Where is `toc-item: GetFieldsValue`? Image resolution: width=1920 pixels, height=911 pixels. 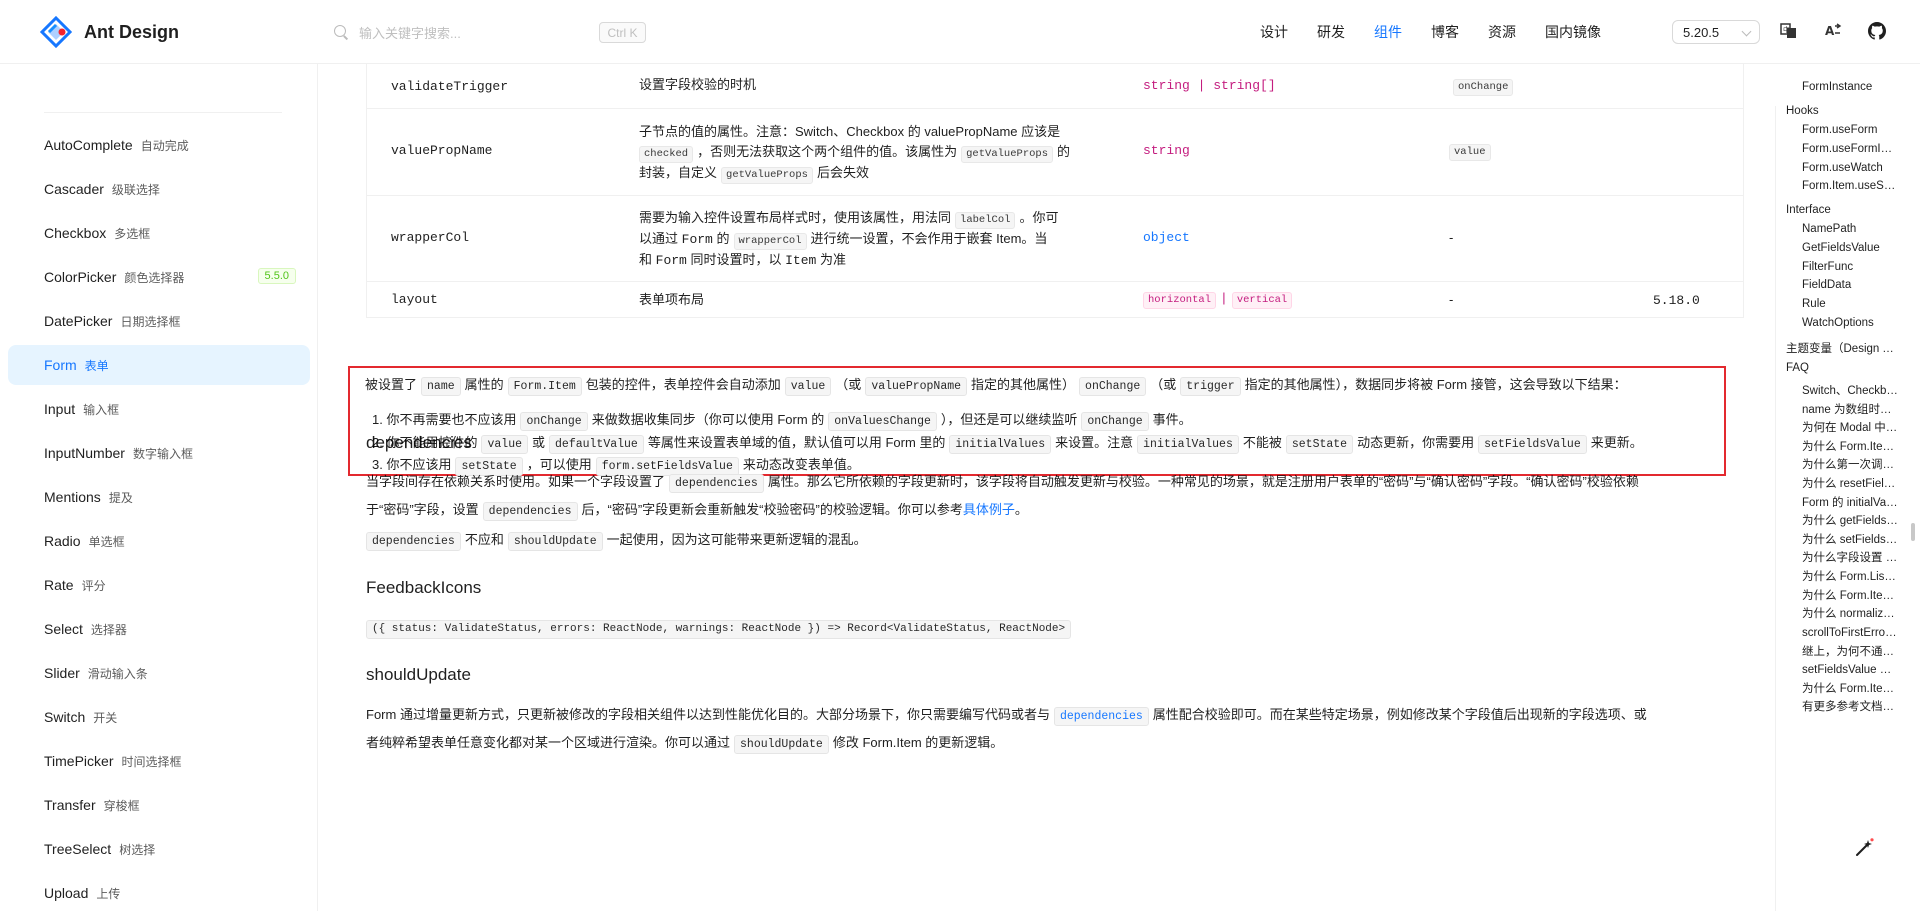
toc-item: GetFieldsValue is located at coordinates (1850, 248).